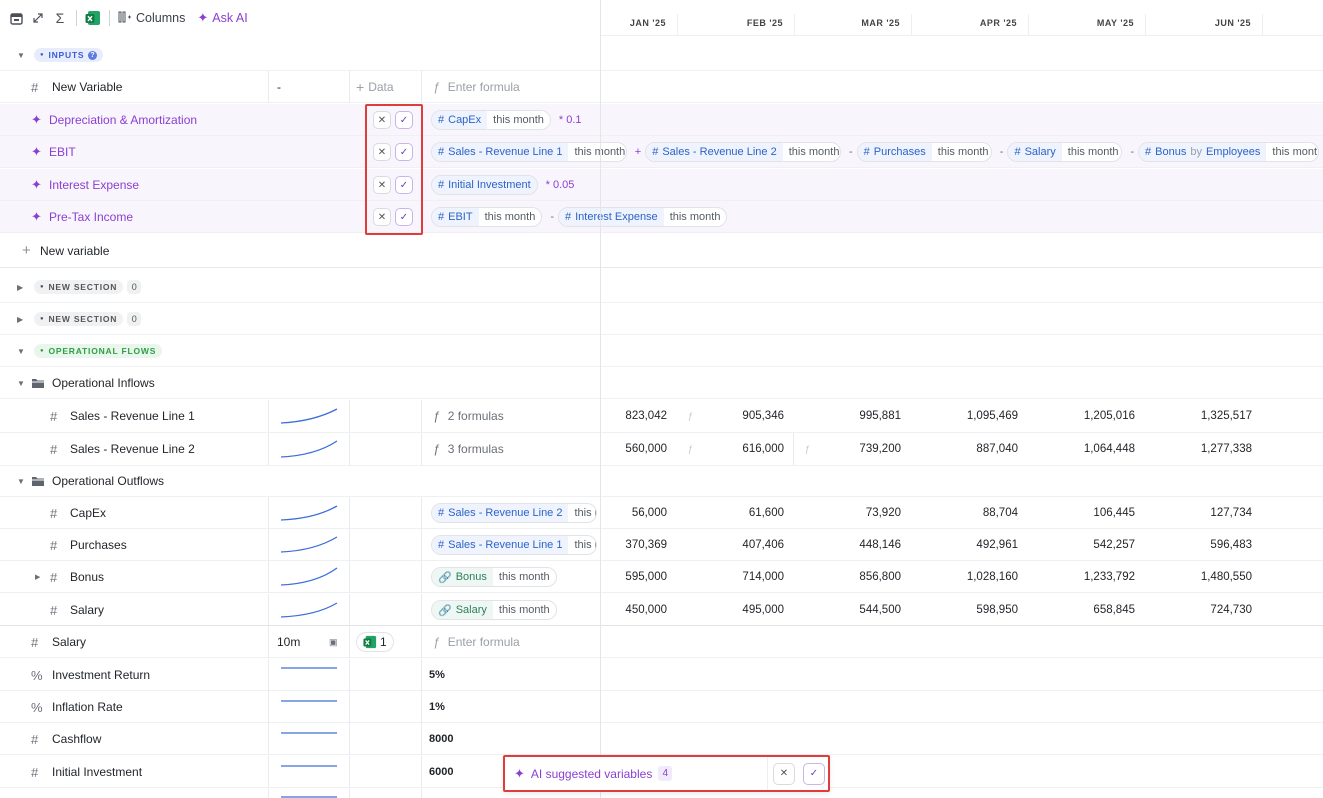 This screenshot has height=798, width=1323. I want to click on value-cell: 856,800, so click(856, 577).